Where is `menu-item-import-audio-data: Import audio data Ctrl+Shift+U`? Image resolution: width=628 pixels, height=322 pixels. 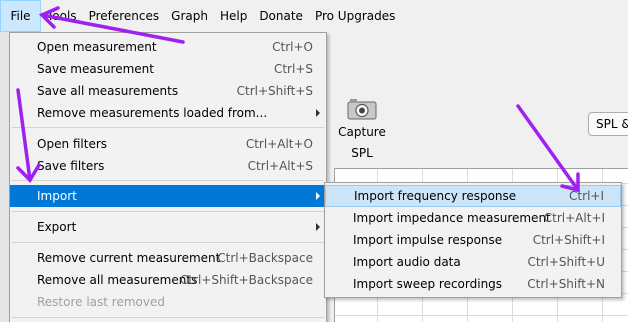 menu-item-import-audio-data: Import audio data Ctrl+Shift+U is located at coordinates (473, 262).